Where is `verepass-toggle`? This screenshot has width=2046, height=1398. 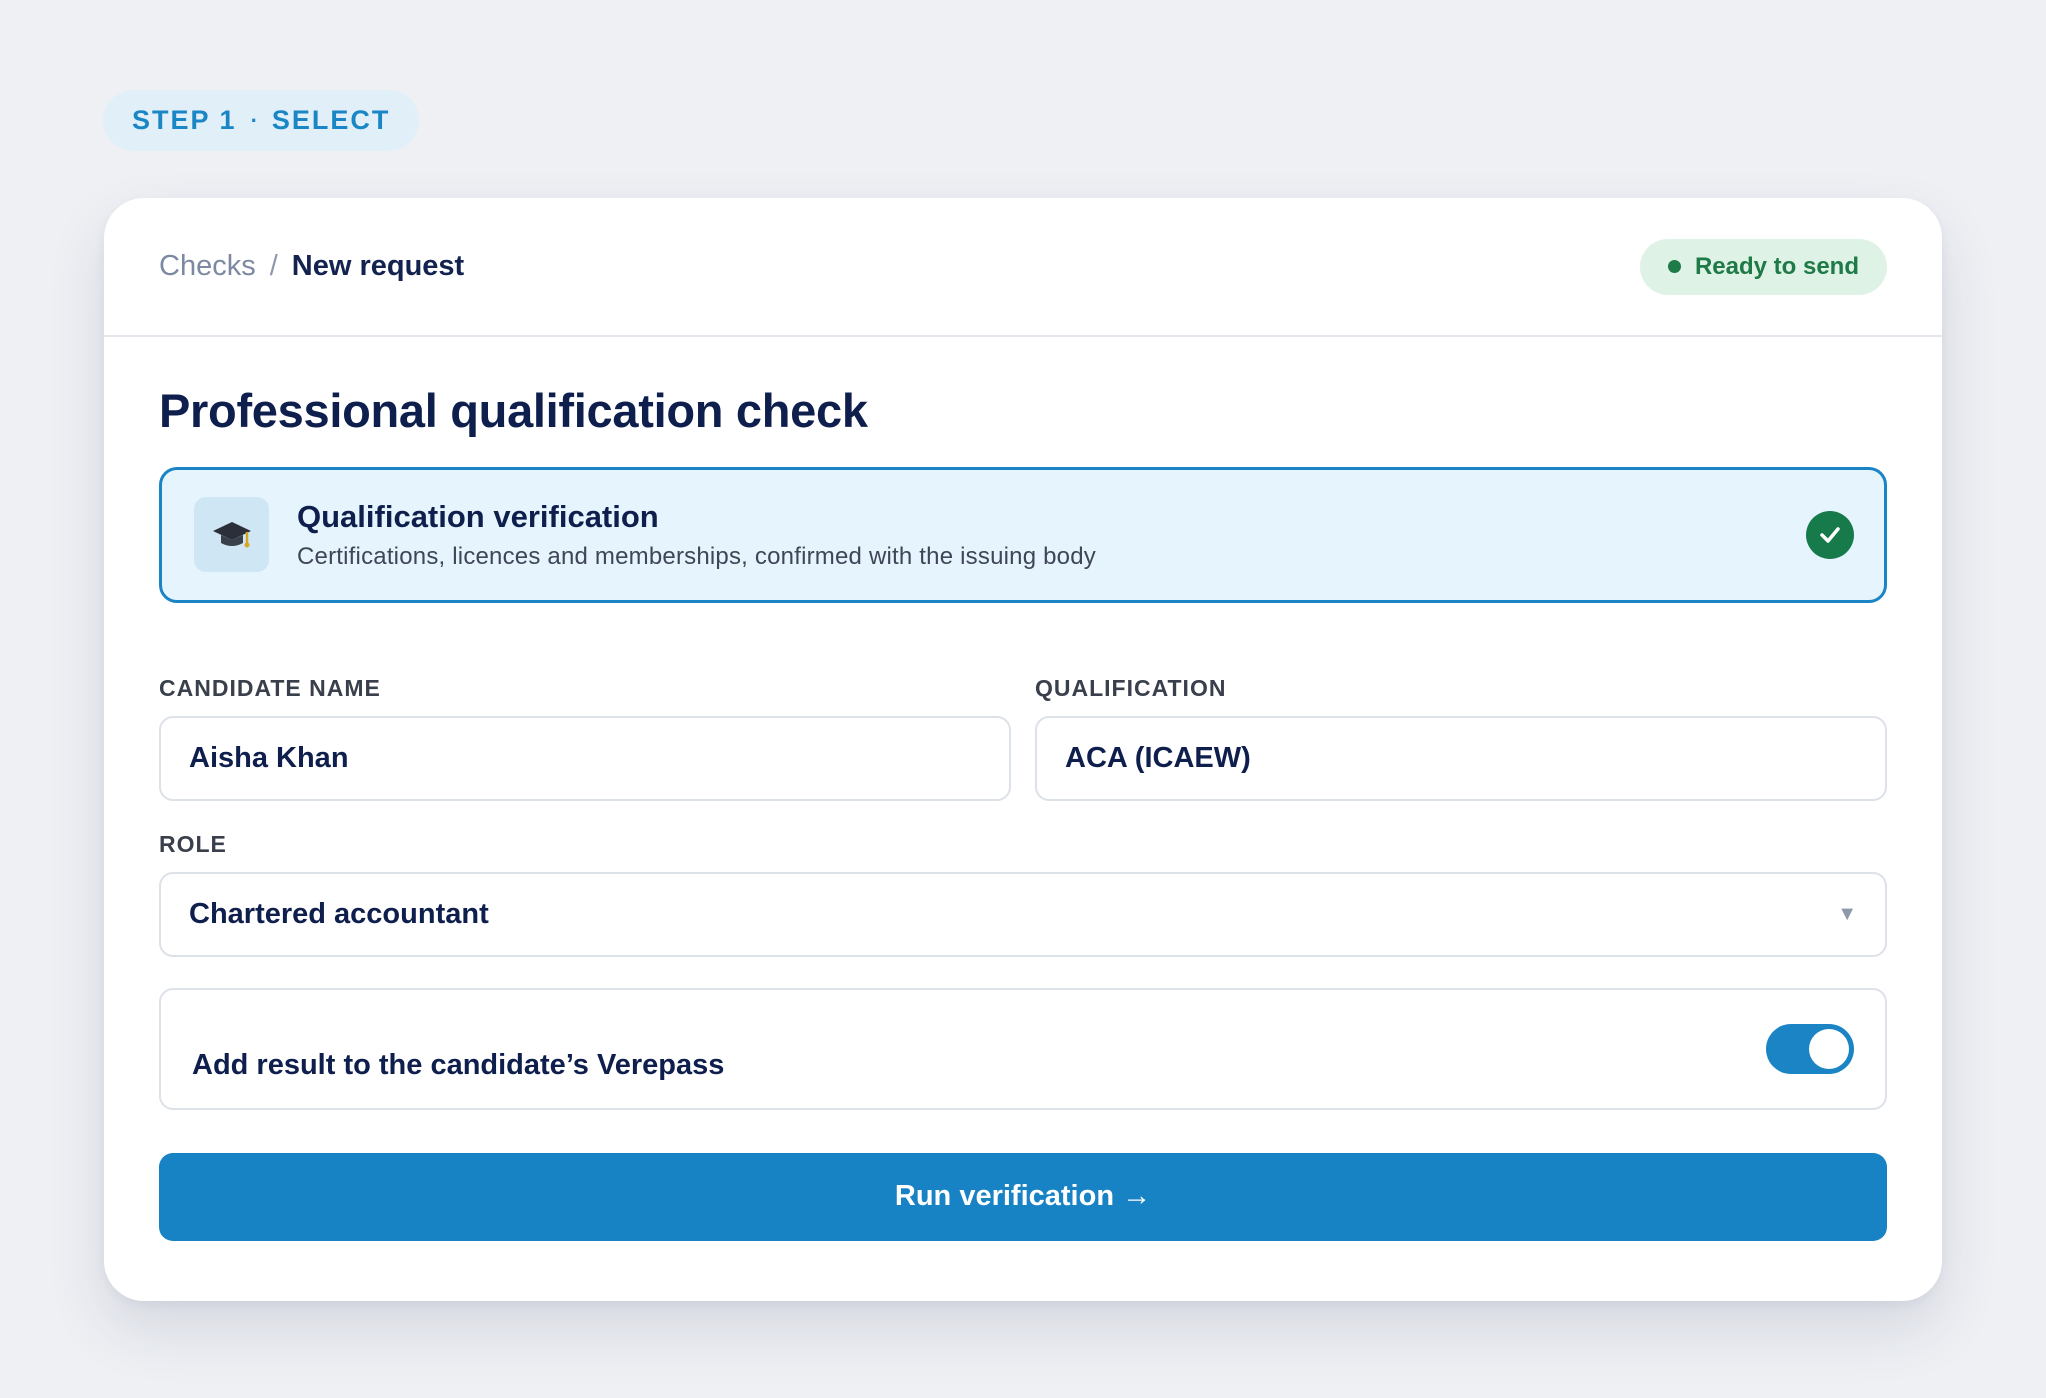 verepass-toggle is located at coordinates (1810, 1048).